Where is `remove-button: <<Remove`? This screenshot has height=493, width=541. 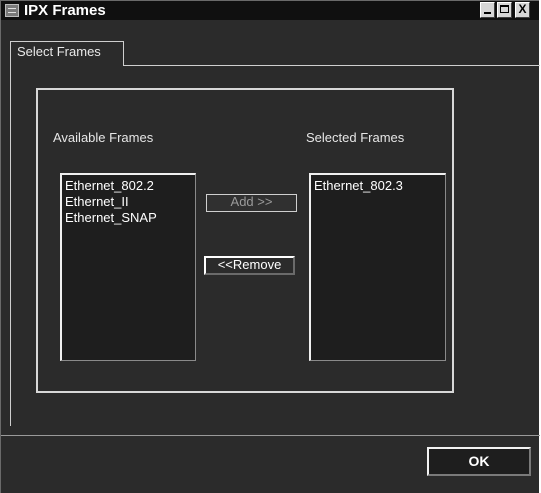 remove-button: <<Remove is located at coordinates (249, 265).